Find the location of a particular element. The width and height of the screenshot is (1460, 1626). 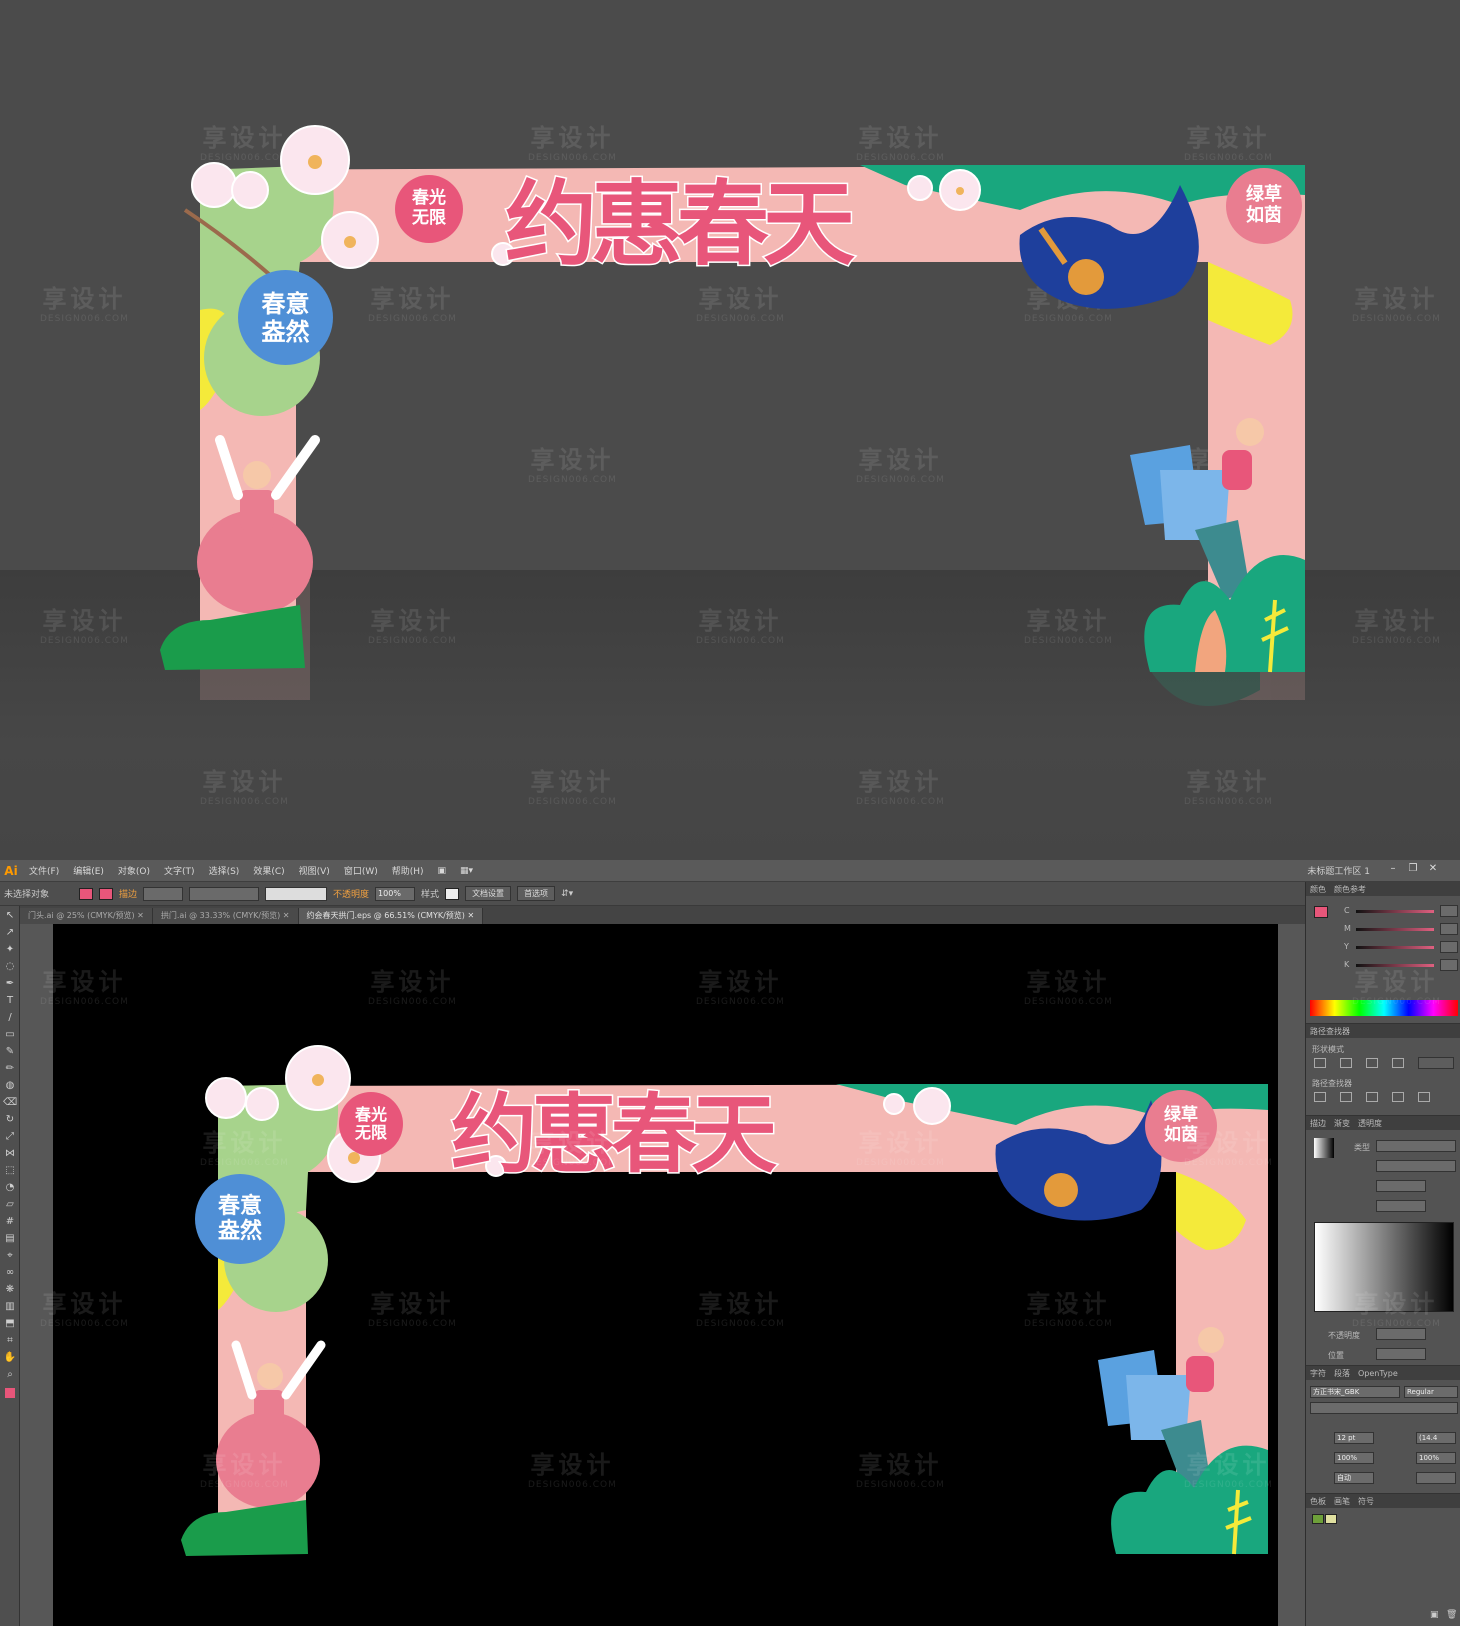

eyedropper-icon: ⌖ is located at coordinates (10, 1256).